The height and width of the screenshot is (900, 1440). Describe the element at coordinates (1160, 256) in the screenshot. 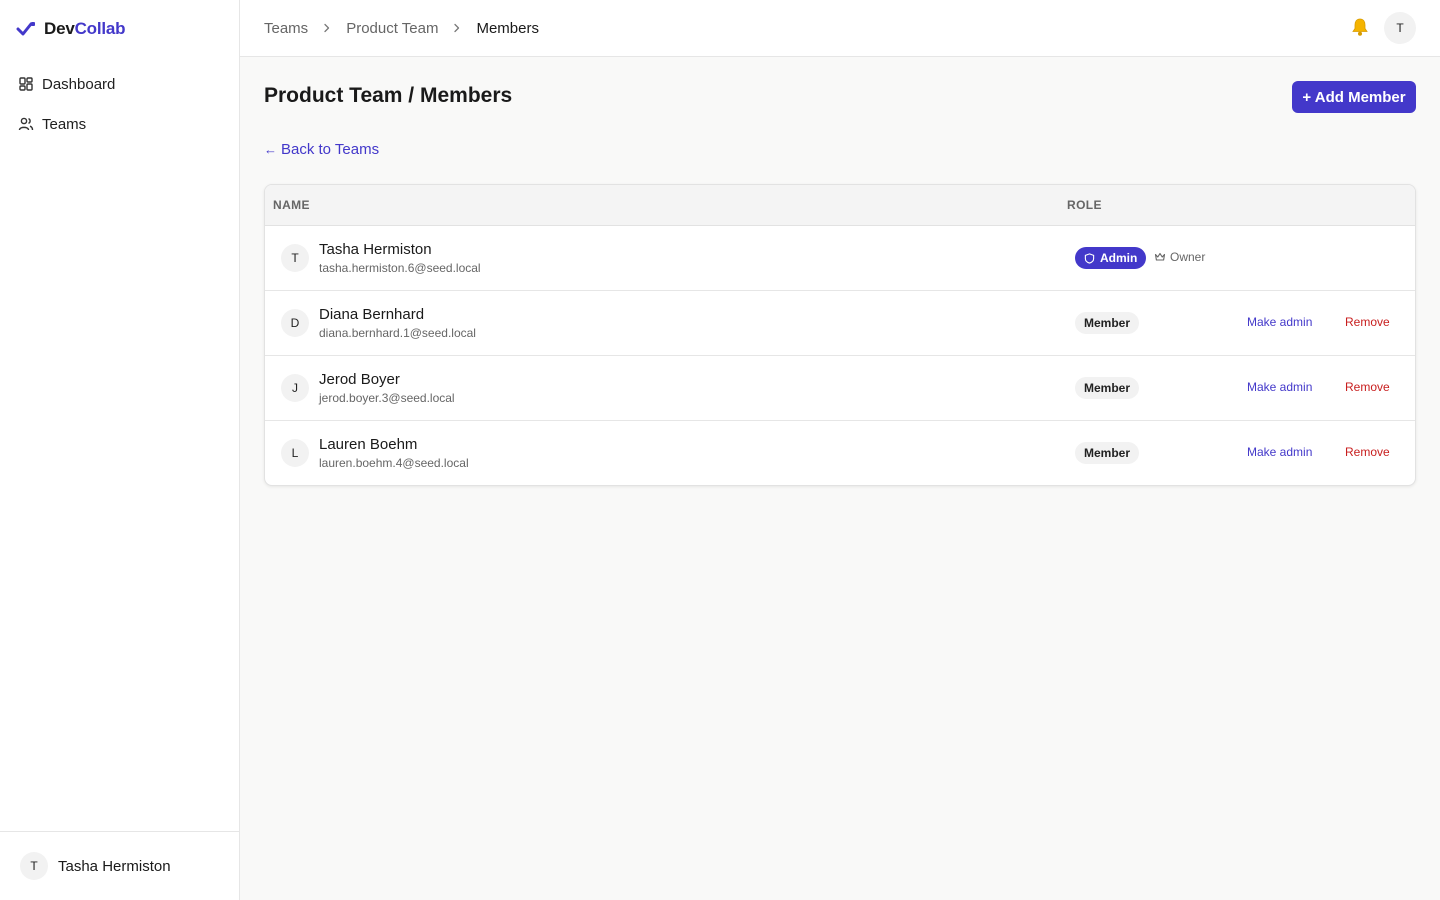

I see `crown-icon` at that location.